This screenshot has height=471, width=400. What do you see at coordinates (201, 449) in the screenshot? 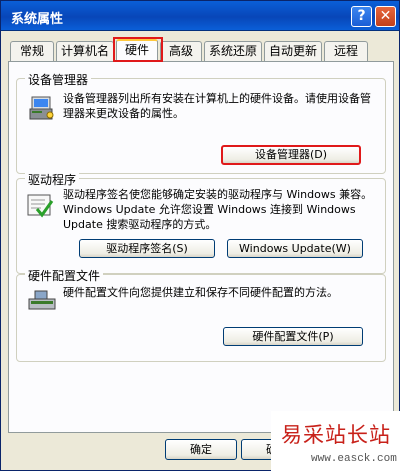
I see `ok-button: 确定` at bounding box center [201, 449].